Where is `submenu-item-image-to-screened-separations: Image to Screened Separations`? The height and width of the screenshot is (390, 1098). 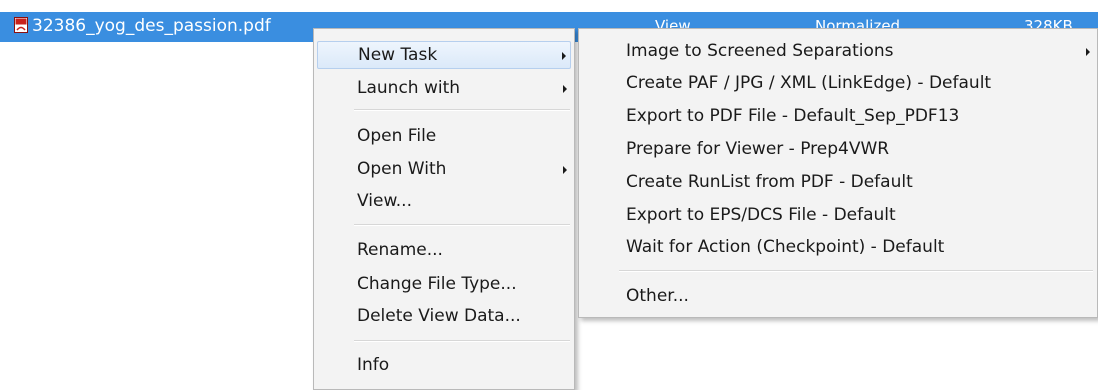
submenu-item-image-to-screened-separations: Image to Screened Separations is located at coordinates (838, 51).